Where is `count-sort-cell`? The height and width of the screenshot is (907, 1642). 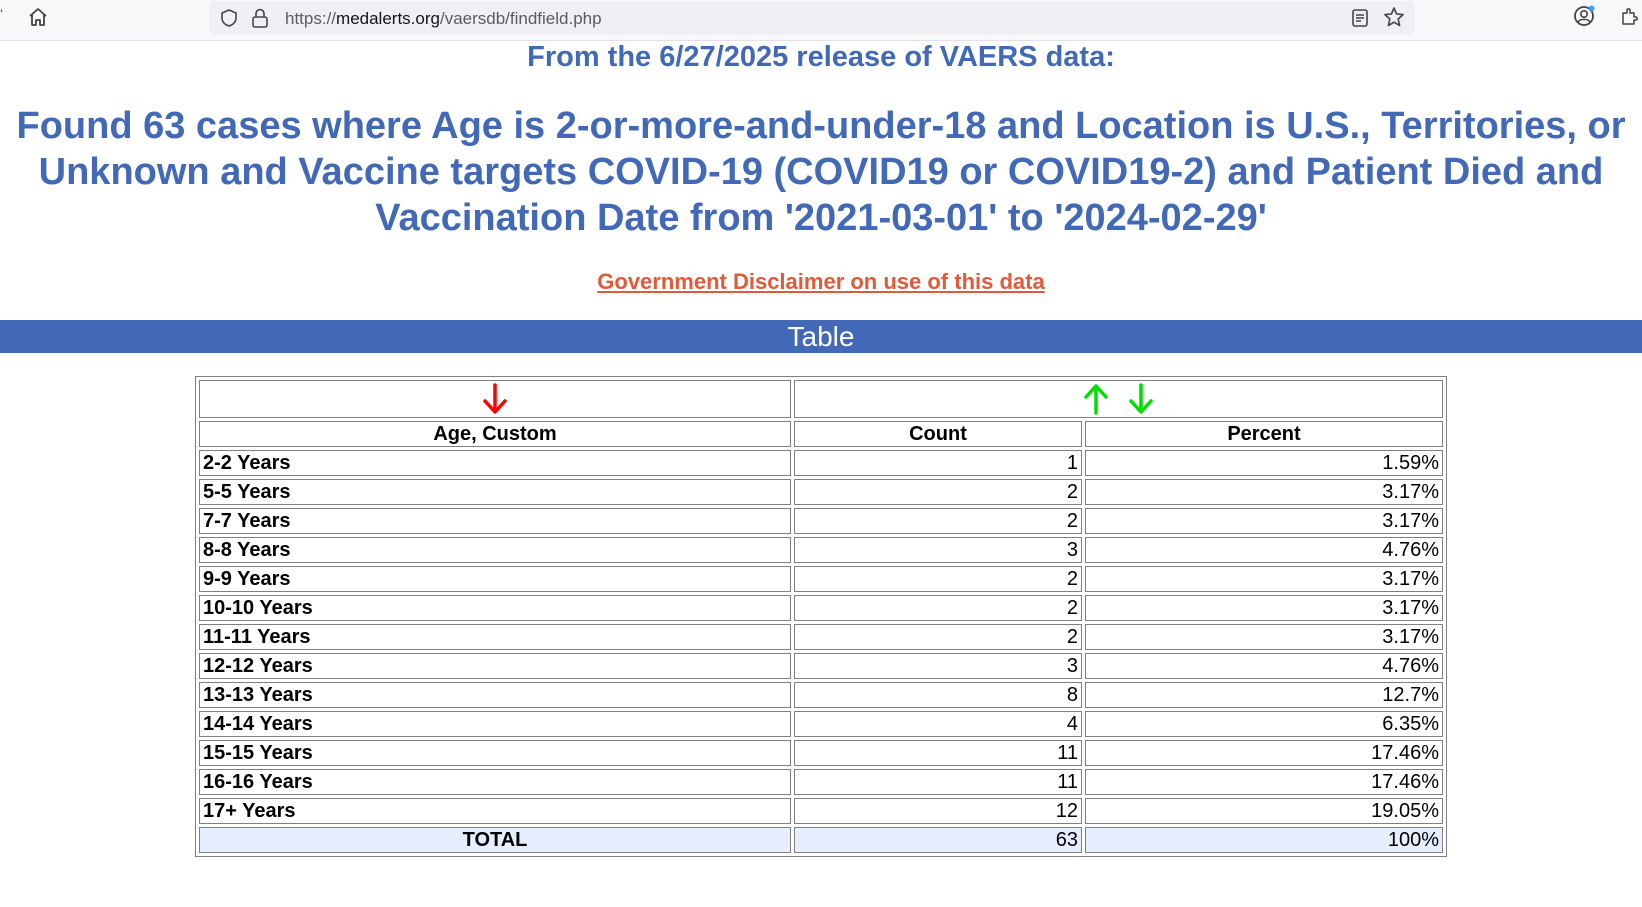
count-sort-cell is located at coordinates (1118, 399).